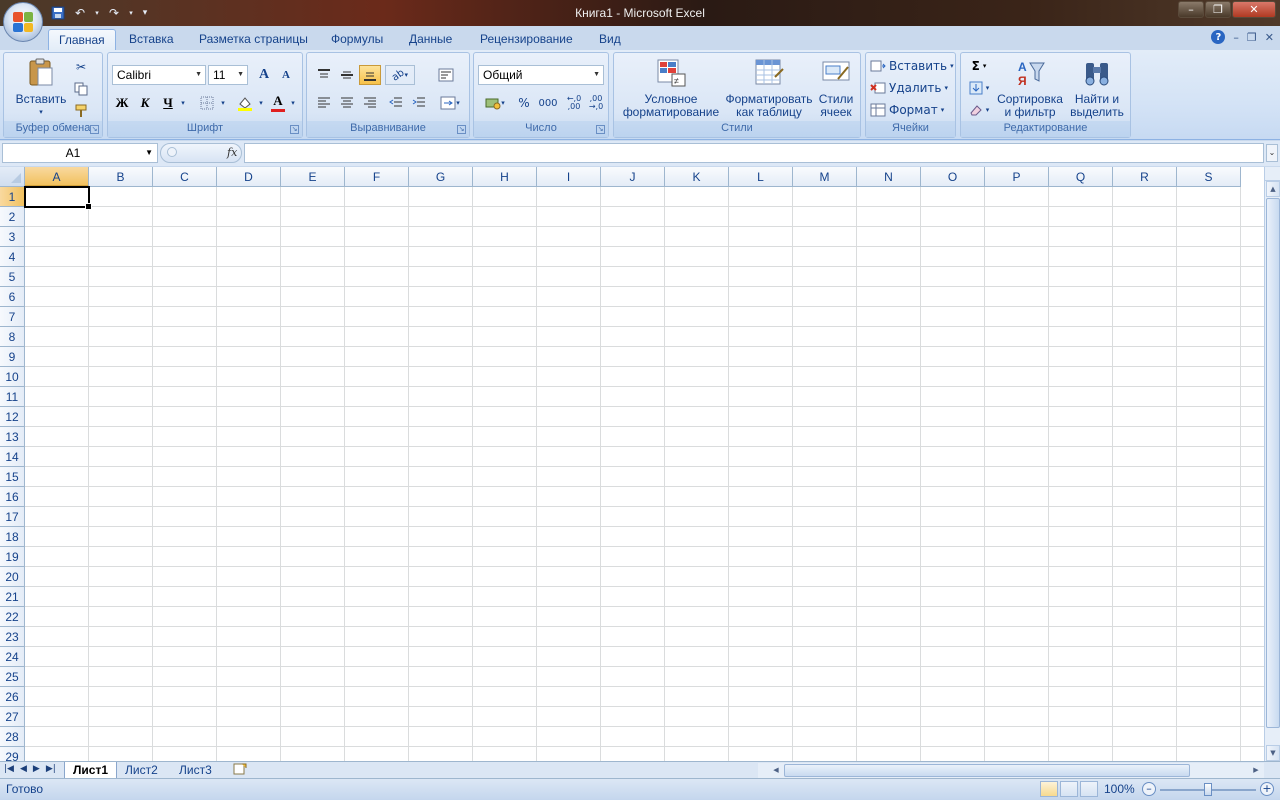 The height and width of the screenshot is (800, 1280). I want to click on bold-button: Ж, so click(122, 103).